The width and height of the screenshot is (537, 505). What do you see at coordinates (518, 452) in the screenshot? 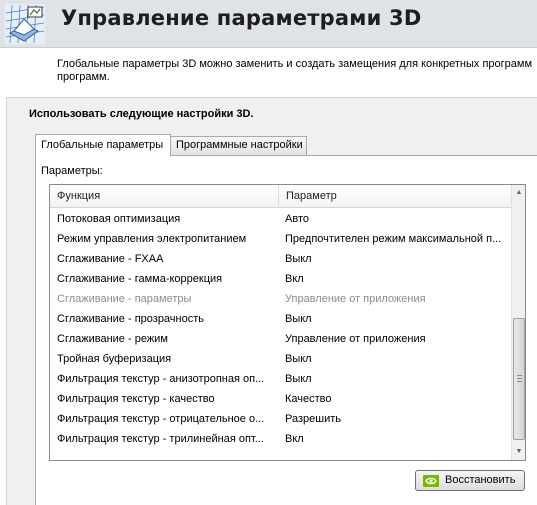
I see `scroll-down-arrow-icon: ▼` at bounding box center [518, 452].